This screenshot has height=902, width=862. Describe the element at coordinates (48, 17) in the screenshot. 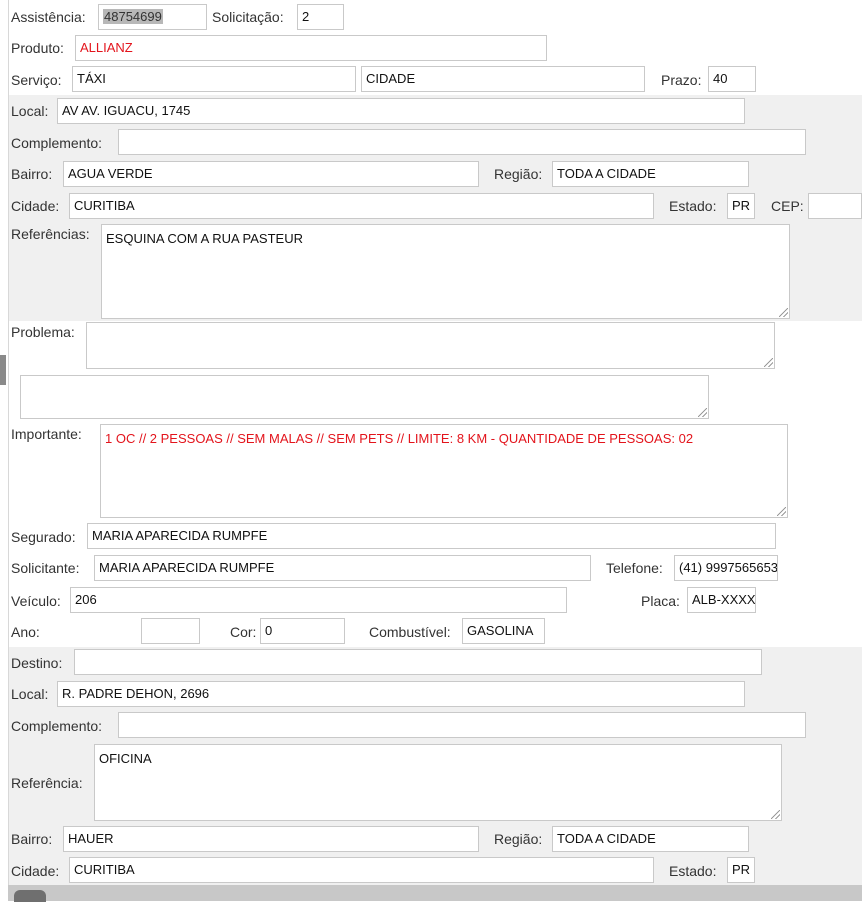

I see `assistencia-label: Assistência:` at that location.